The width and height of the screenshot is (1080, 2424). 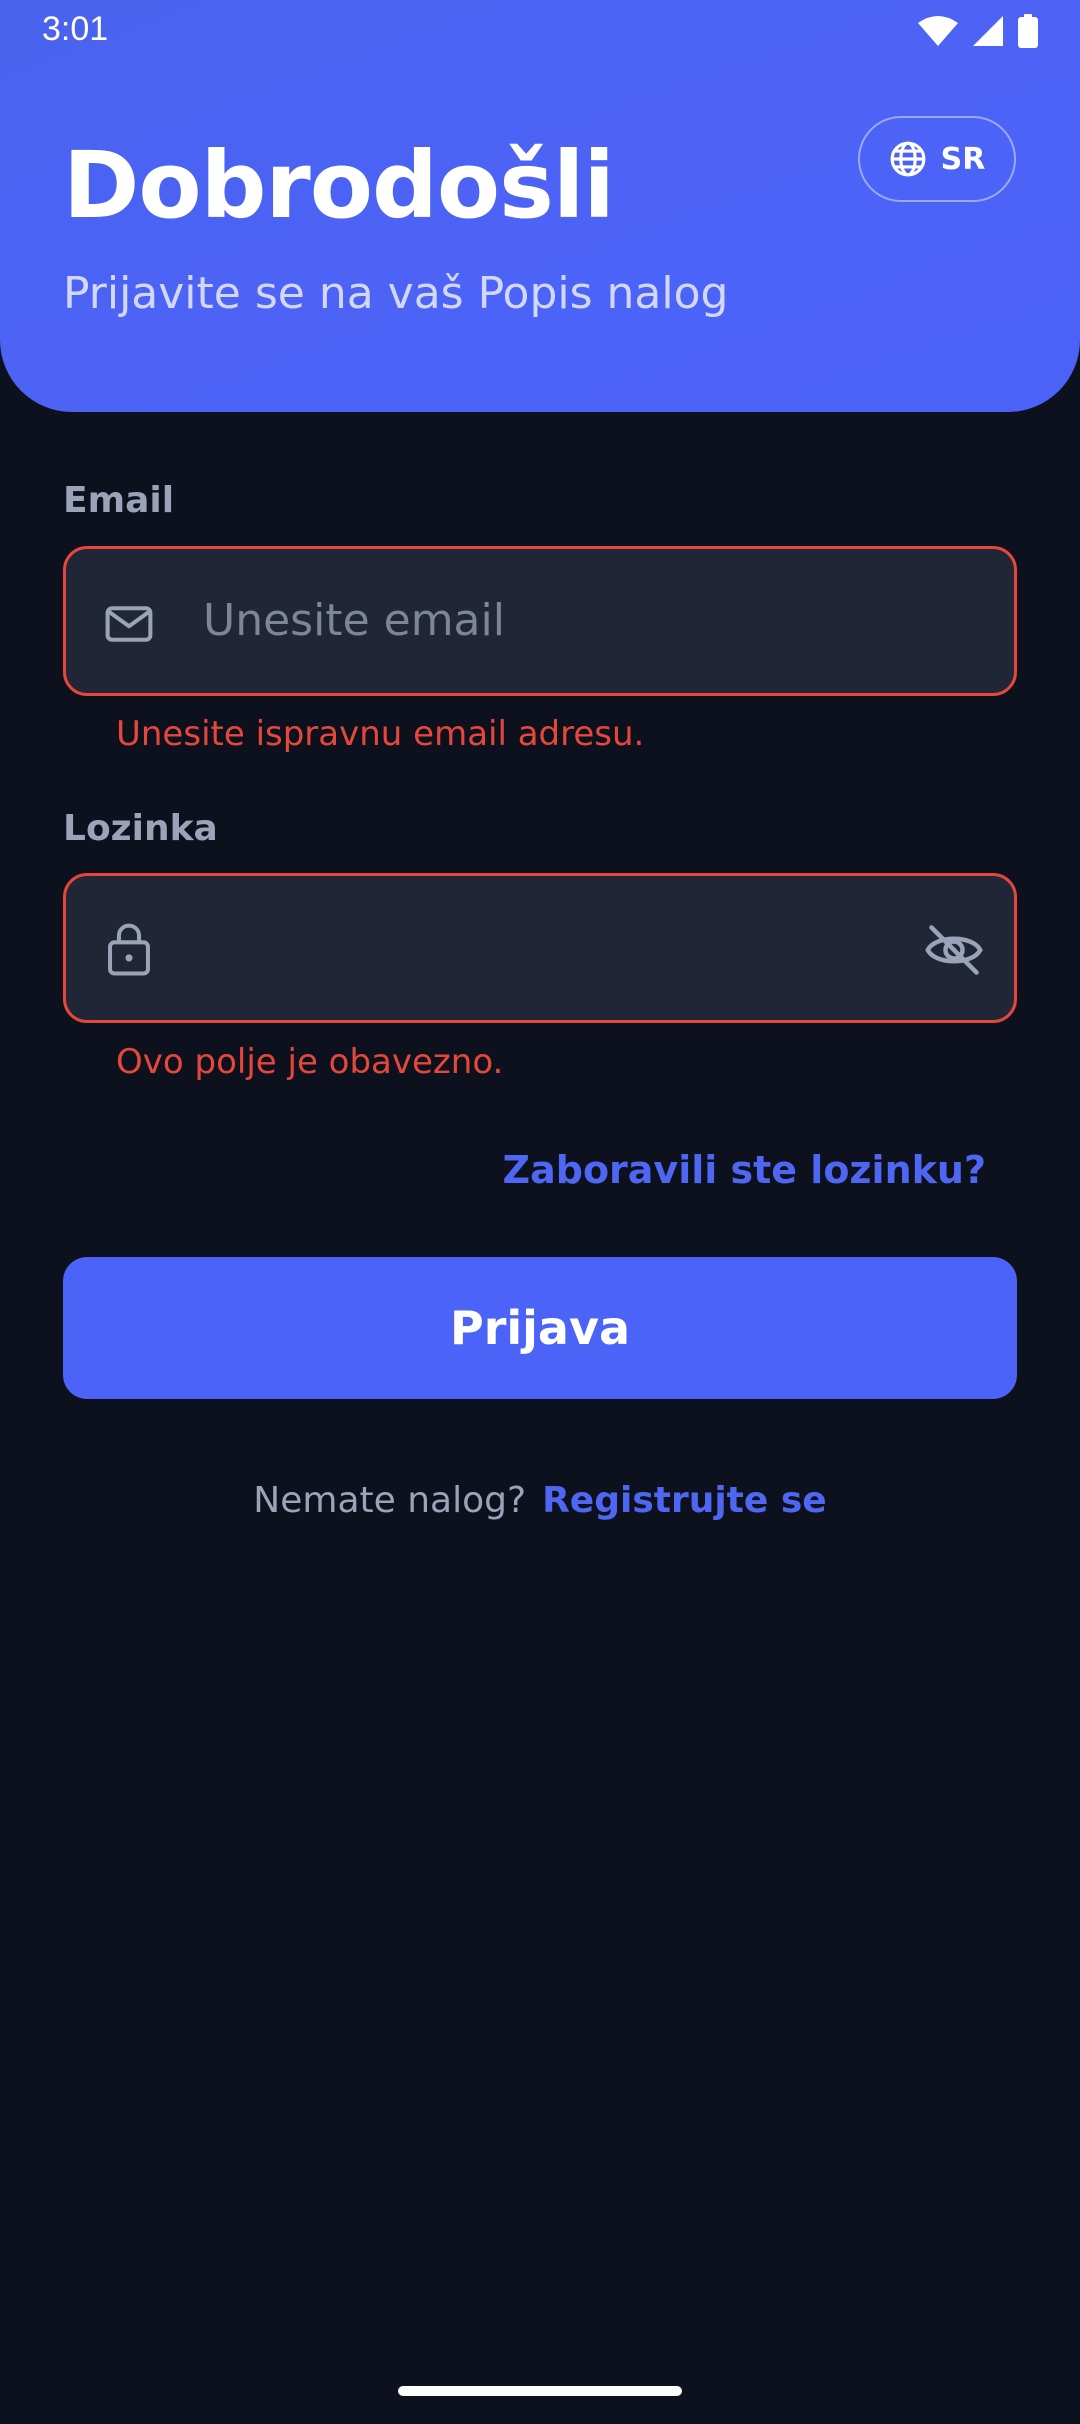 What do you see at coordinates (119, 500) in the screenshot?
I see `email-label: Email` at bounding box center [119, 500].